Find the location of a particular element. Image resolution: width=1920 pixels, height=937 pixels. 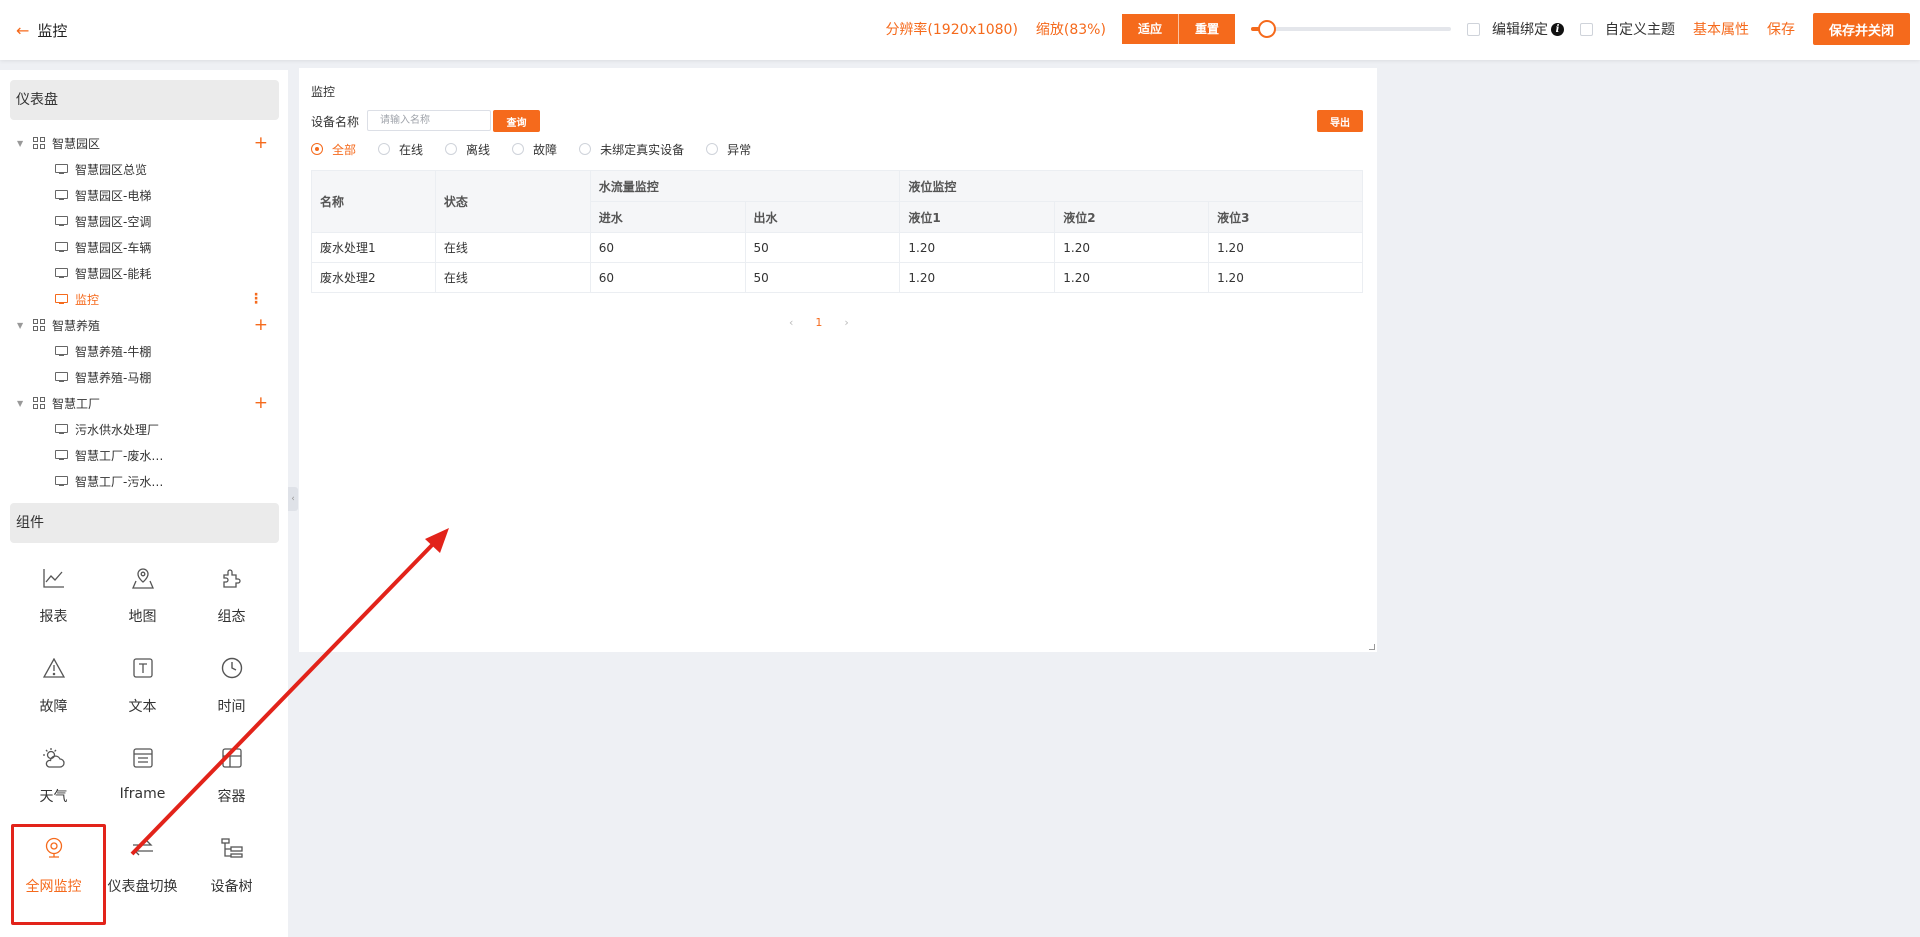

device-name-input: 请输入名称 is located at coordinates (429, 120).